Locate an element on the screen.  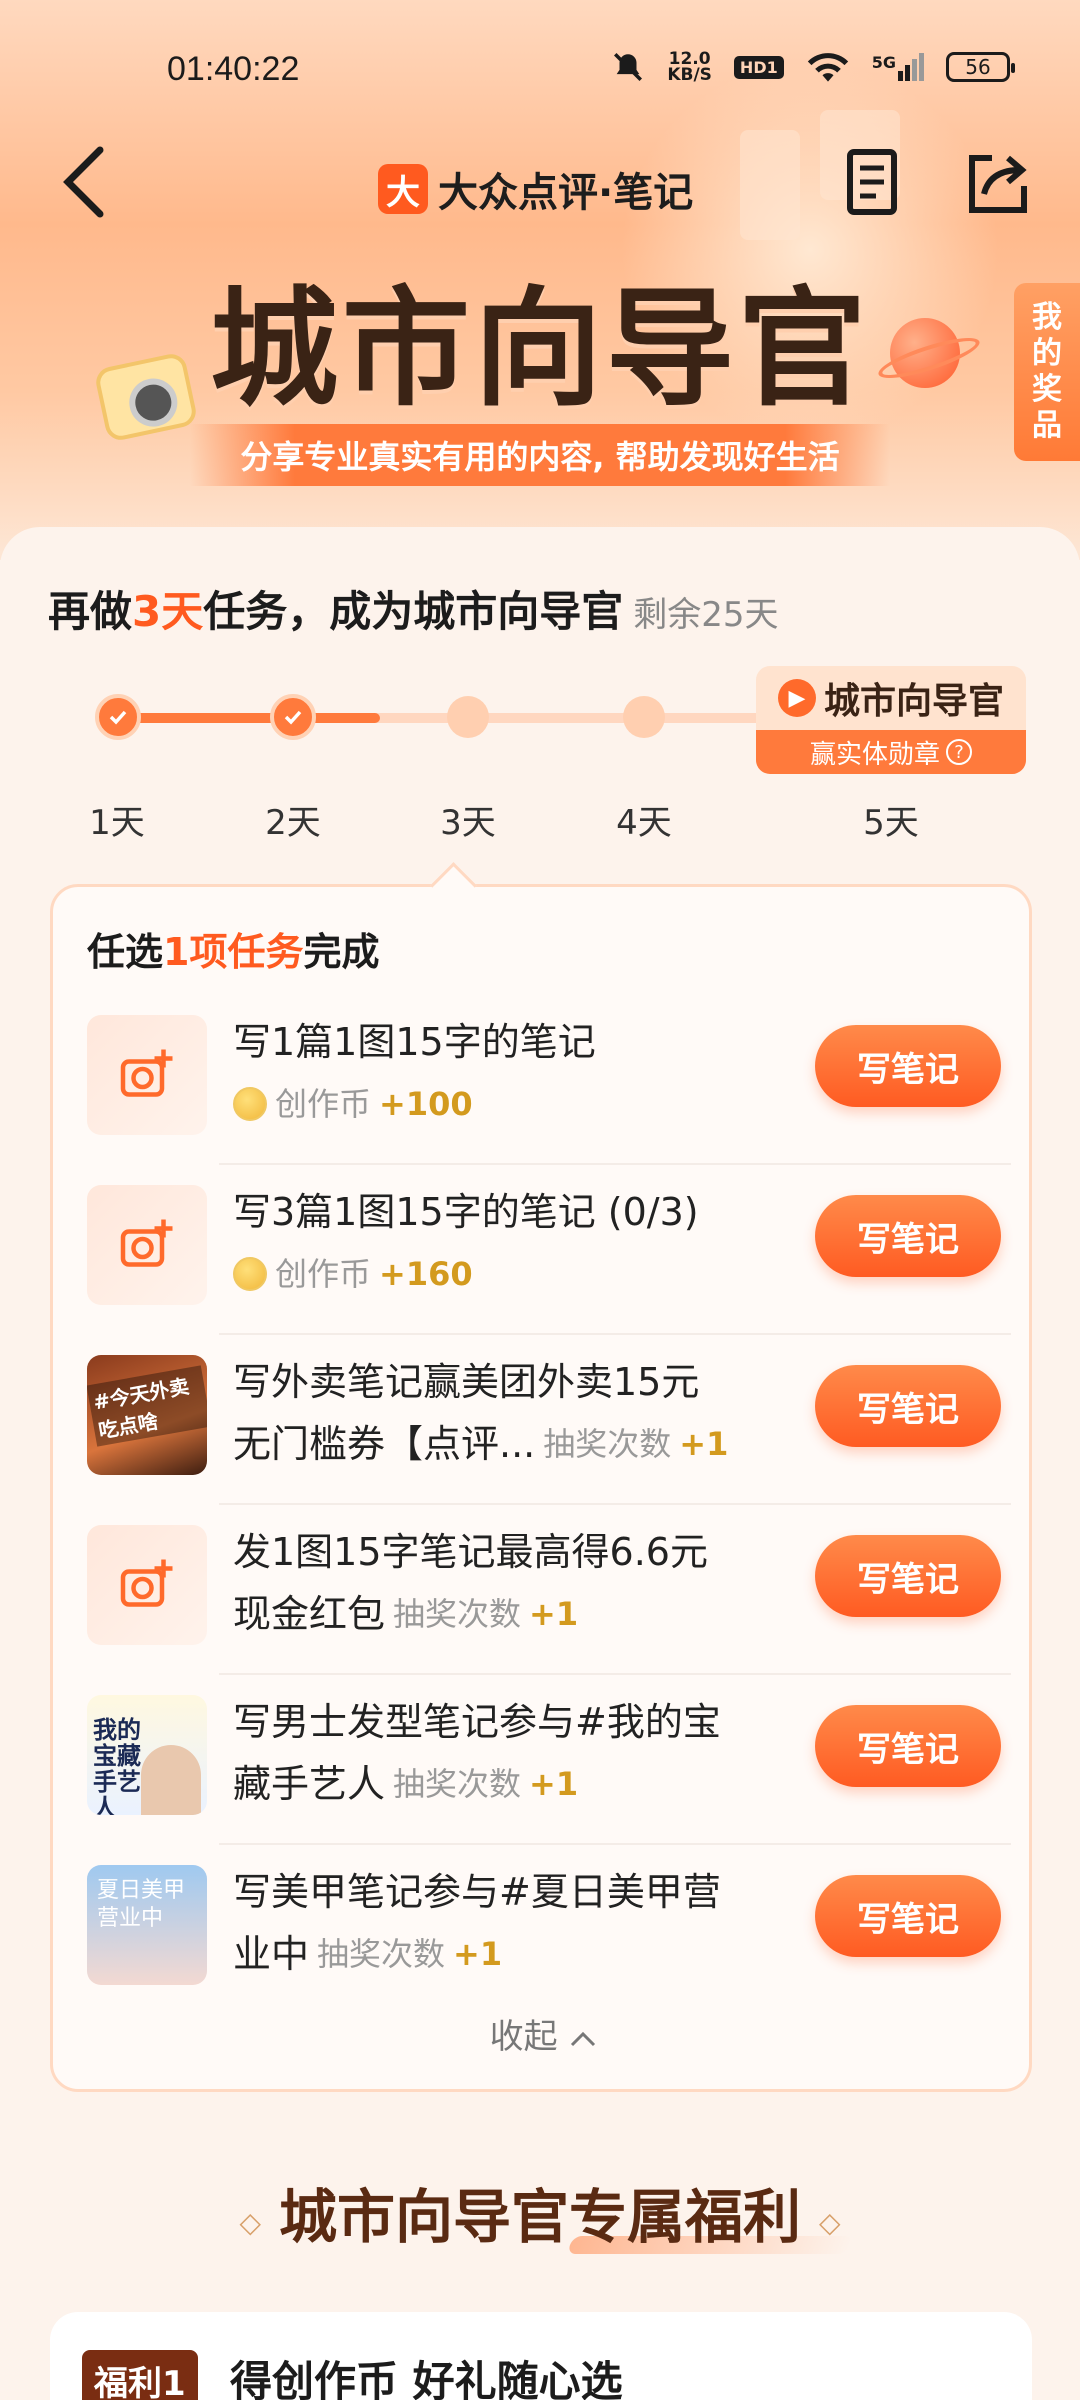
task-title: 发1图15字笔记最高得6.6元 is located at coordinates (470, 1552).